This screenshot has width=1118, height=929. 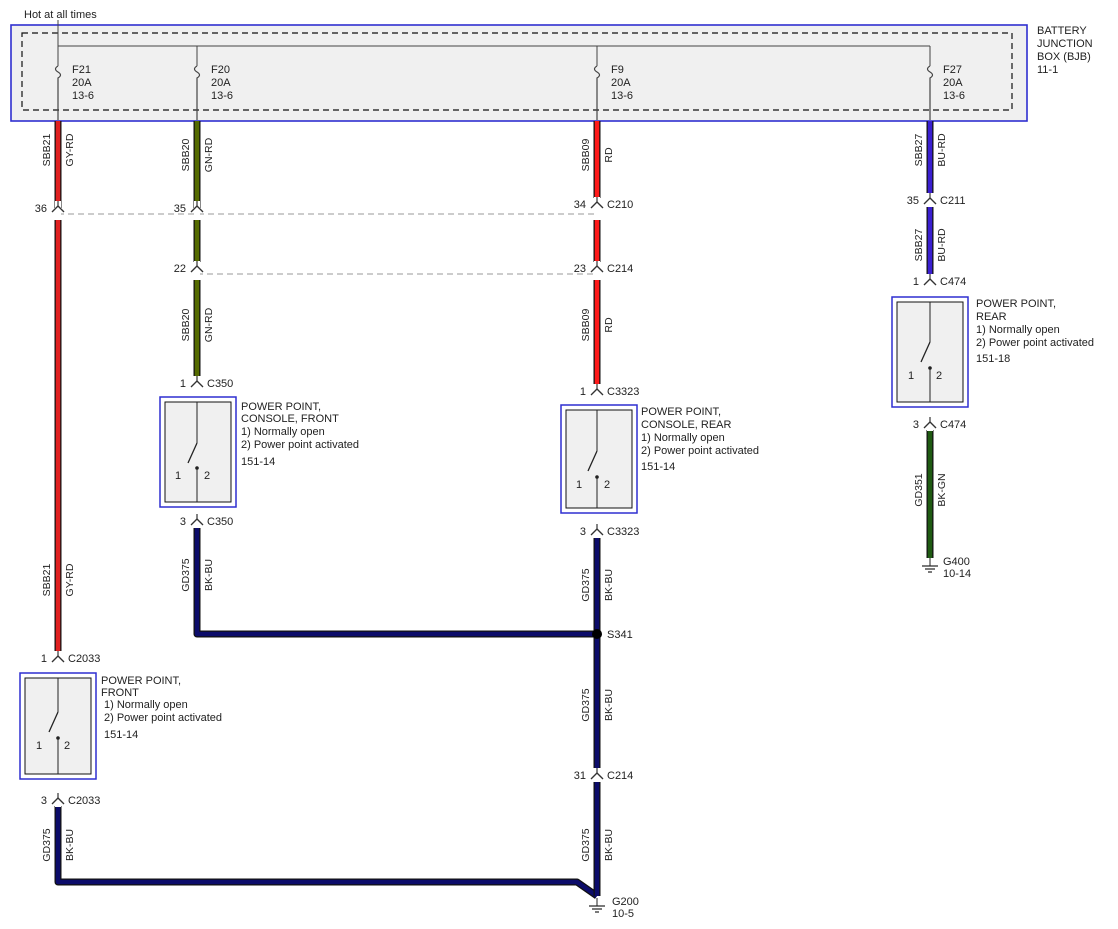 What do you see at coordinates (625, 902) in the screenshot?
I see `ground-g200-name: G200` at bounding box center [625, 902].